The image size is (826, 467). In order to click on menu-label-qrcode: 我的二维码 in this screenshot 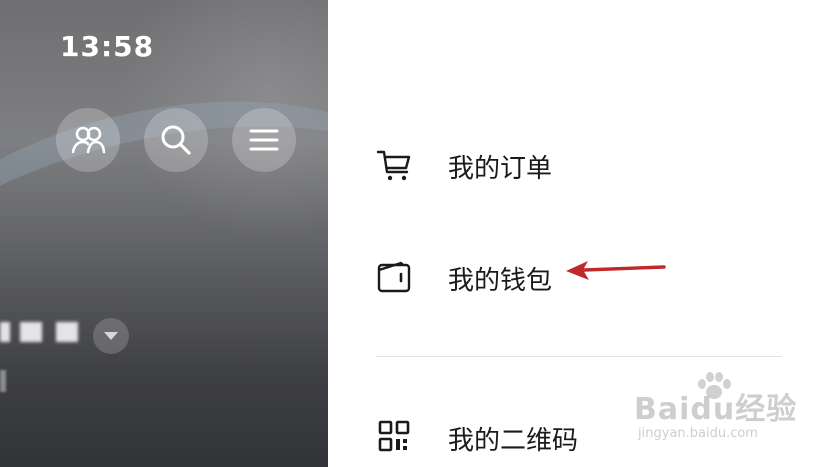, I will do `click(513, 438)`.